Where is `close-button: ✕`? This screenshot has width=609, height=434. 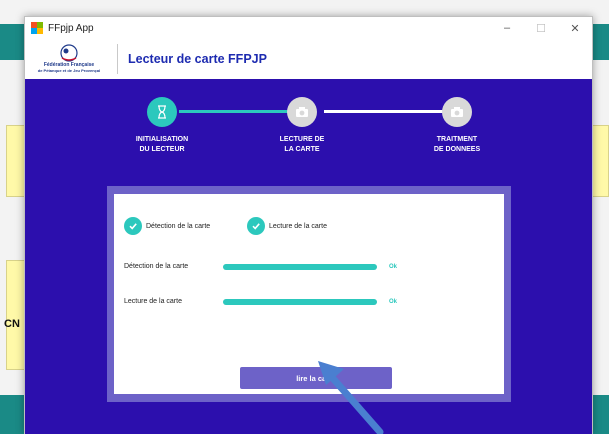 close-button: ✕ is located at coordinates (575, 28).